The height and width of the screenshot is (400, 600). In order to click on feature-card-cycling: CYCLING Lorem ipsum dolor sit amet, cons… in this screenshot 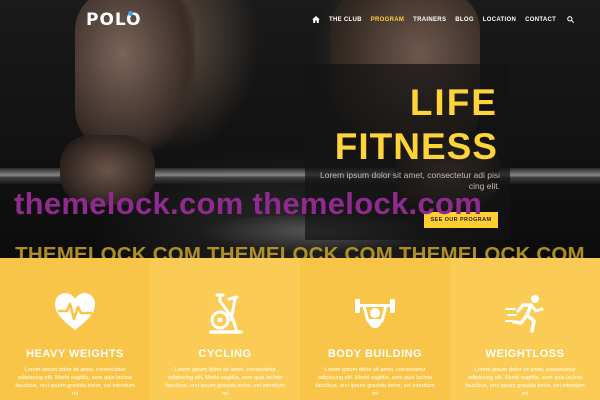, I will do `click(225, 329)`.